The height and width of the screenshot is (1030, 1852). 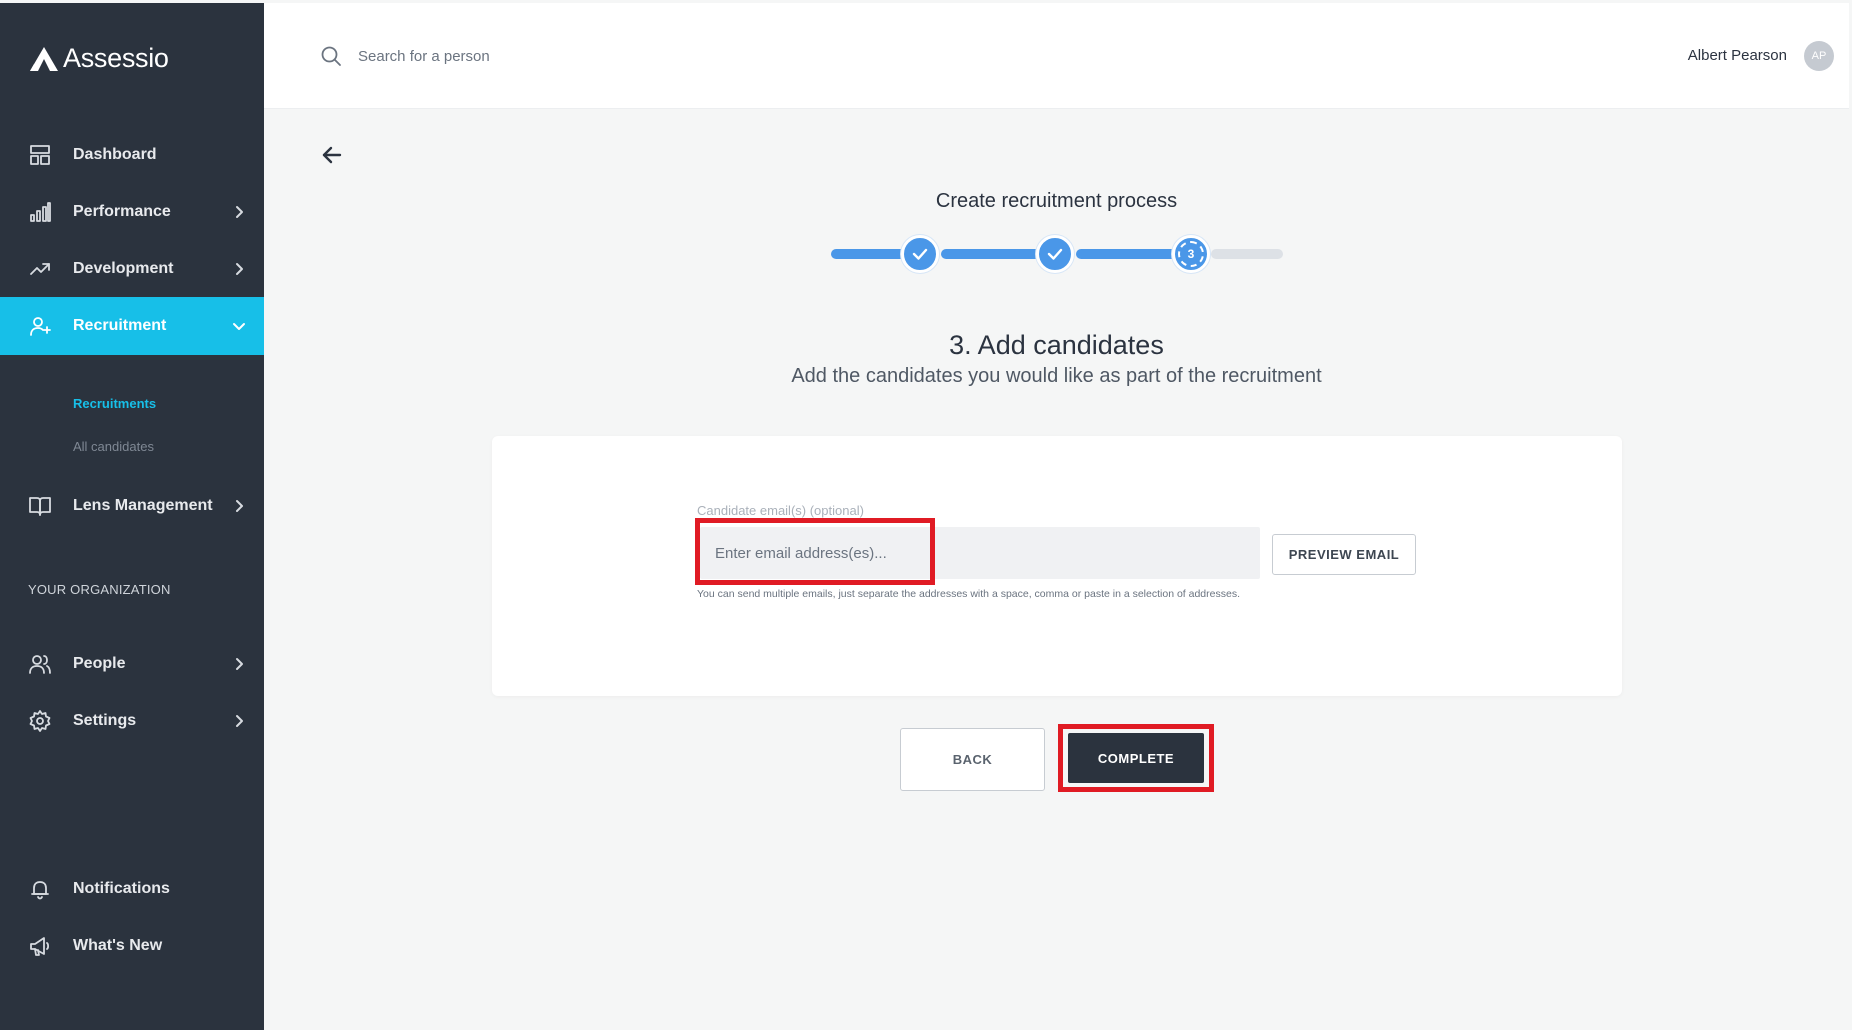 I want to click on logo-text: Assessio, so click(x=116, y=58).